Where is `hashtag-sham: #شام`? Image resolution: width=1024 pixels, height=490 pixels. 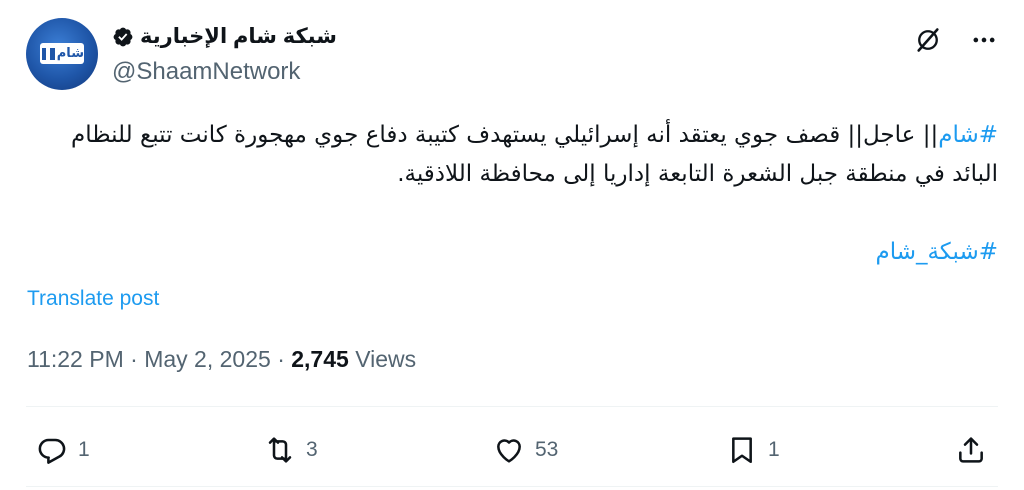 hashtag-sham: #شام is located at coordinates (968, 135).